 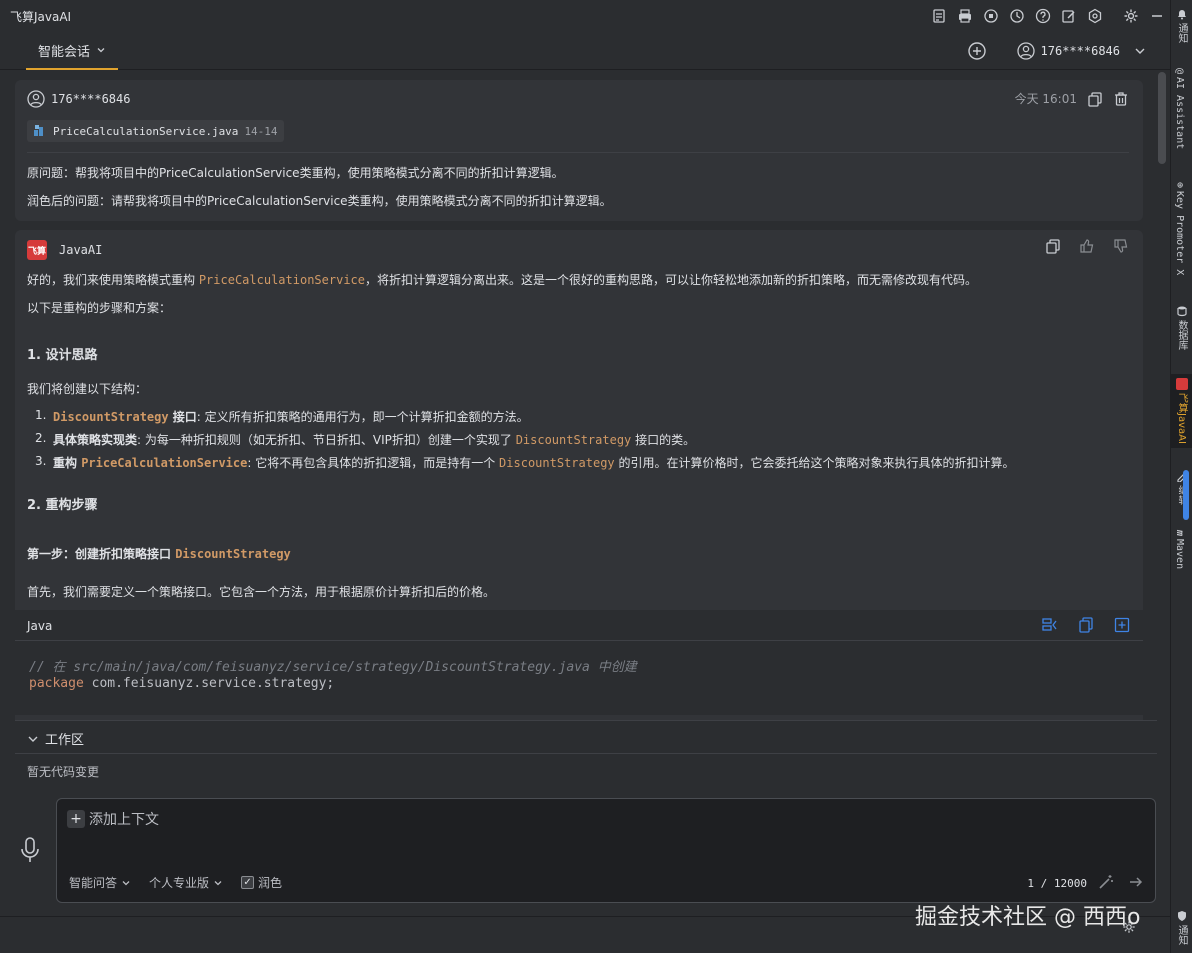 What do you see at coordinates (64, 52) in the screenshot?
I see `tab-label: 智能会话` at bounding box center [64, 52].